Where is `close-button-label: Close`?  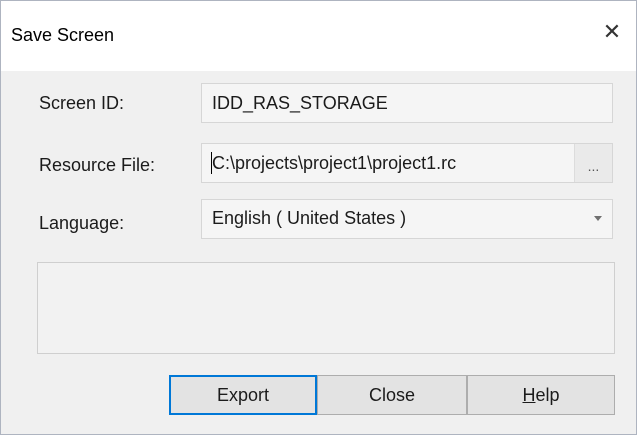
close-button-label: Close is located at coordinates (392, 395).